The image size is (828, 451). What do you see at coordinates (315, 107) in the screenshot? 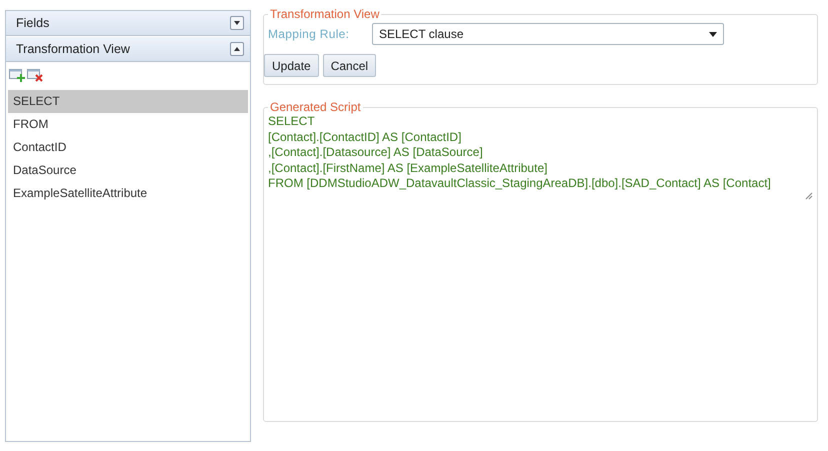
I see `group-title: Generated Script` at bounding box center [315, 107].